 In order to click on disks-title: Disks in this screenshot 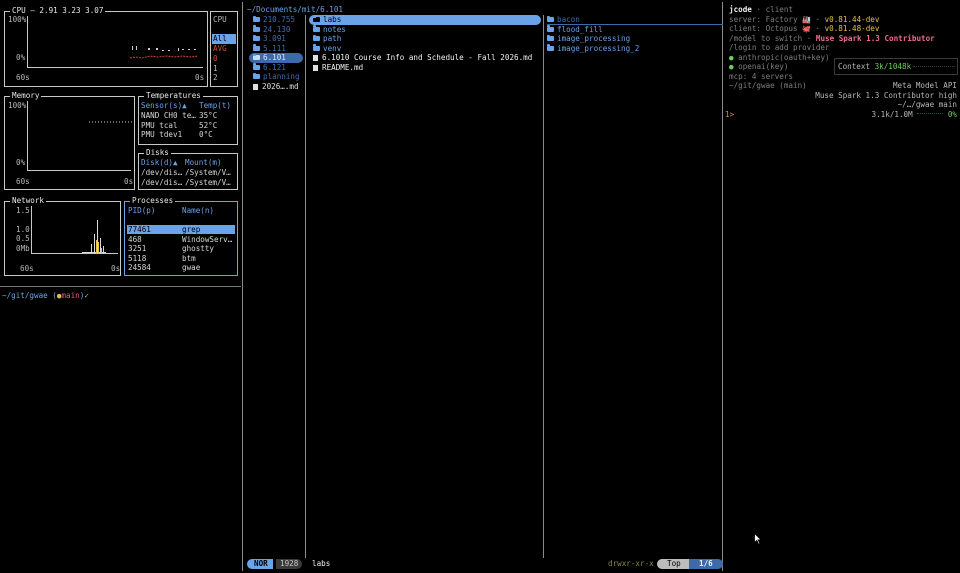, I will do `click(157, 153)`.